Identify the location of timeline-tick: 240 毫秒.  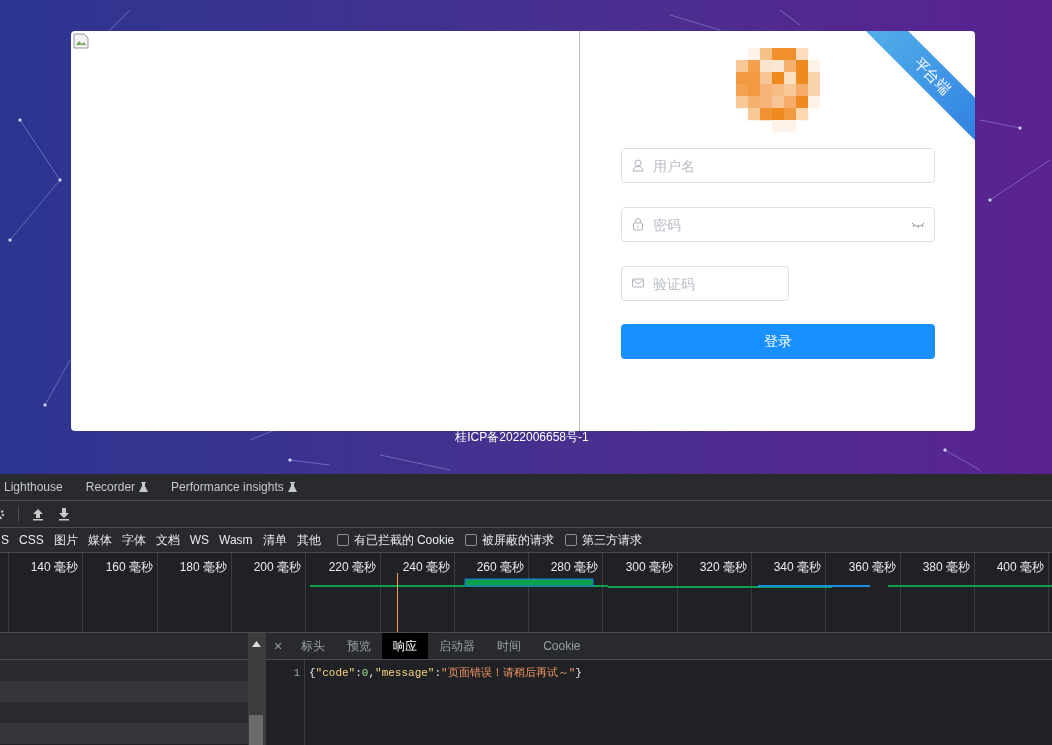
(426, 567).